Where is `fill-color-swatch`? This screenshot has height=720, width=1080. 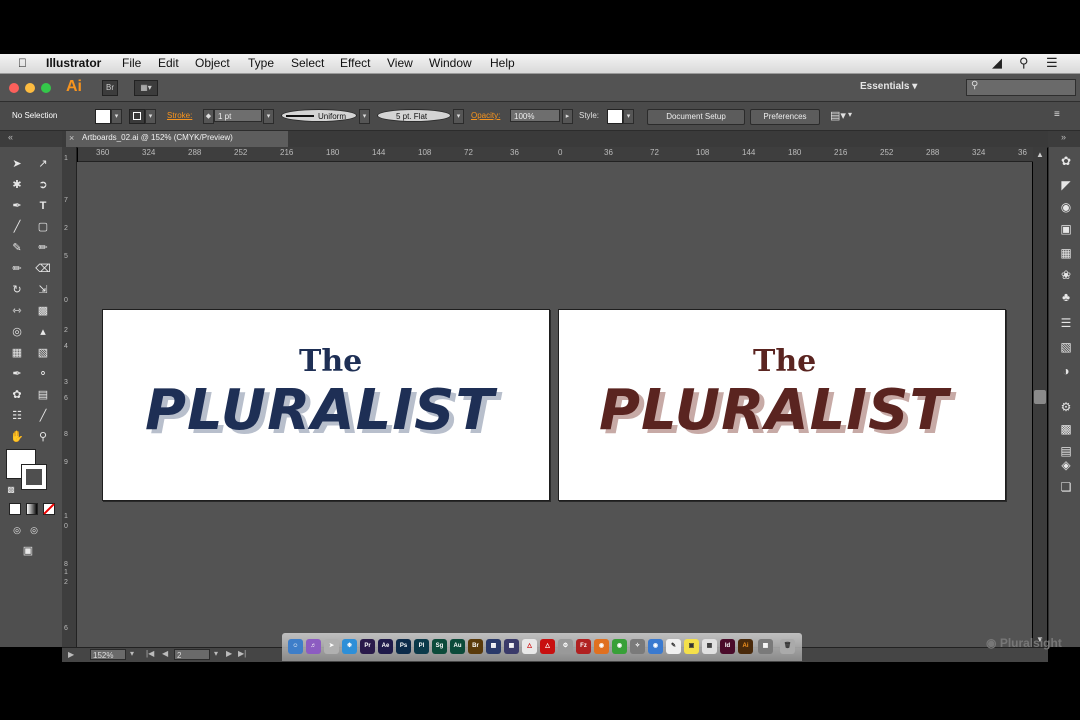 fill-color-swatch is located at coordinates (103, 116).